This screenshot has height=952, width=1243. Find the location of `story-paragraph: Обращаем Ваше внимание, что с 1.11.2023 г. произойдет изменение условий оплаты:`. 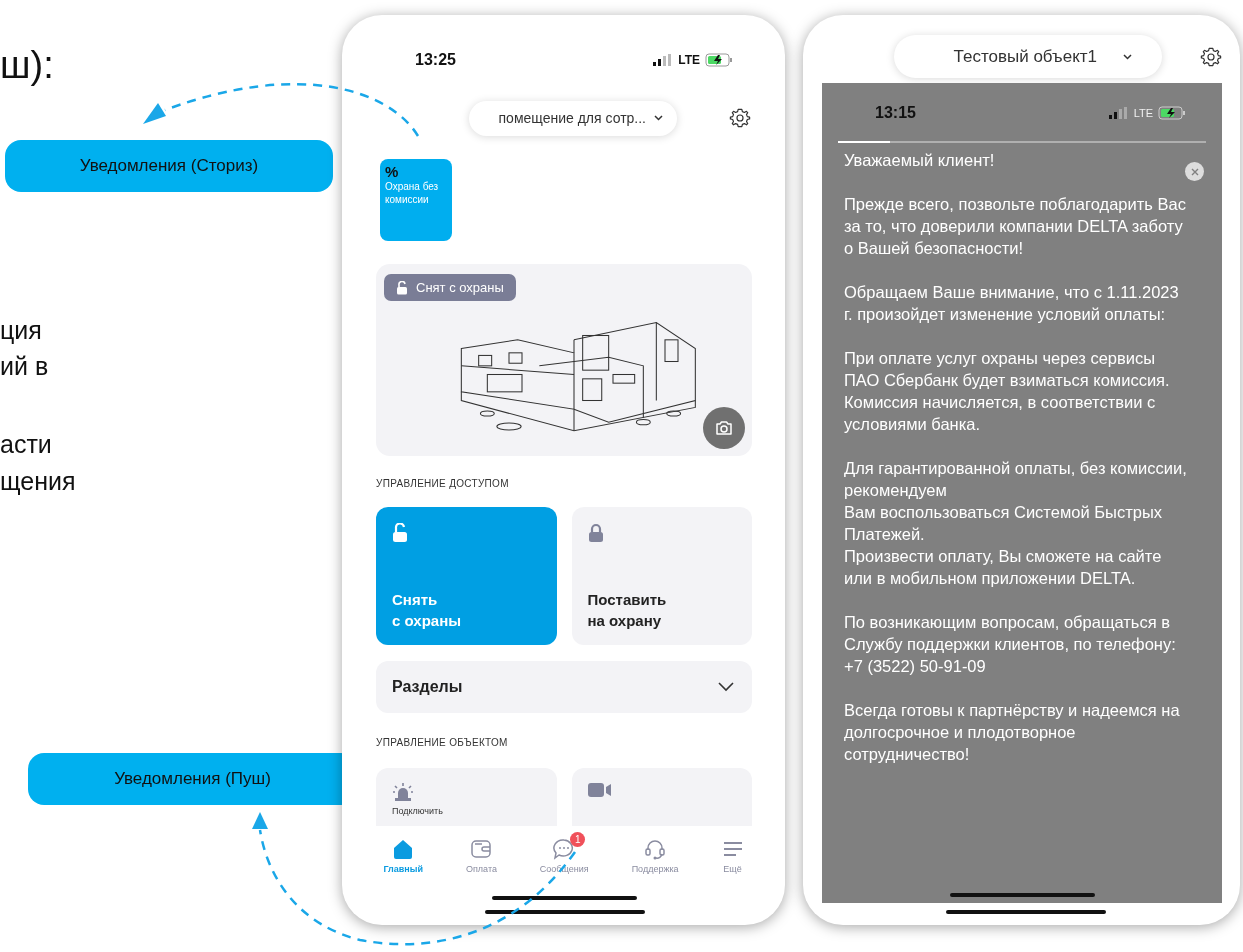

story-paragraph: Обращаем Ваше внимание, что с 1.11.2023 г. произойдет изменение условий оплаты: is located at coordinates (1012, 303).